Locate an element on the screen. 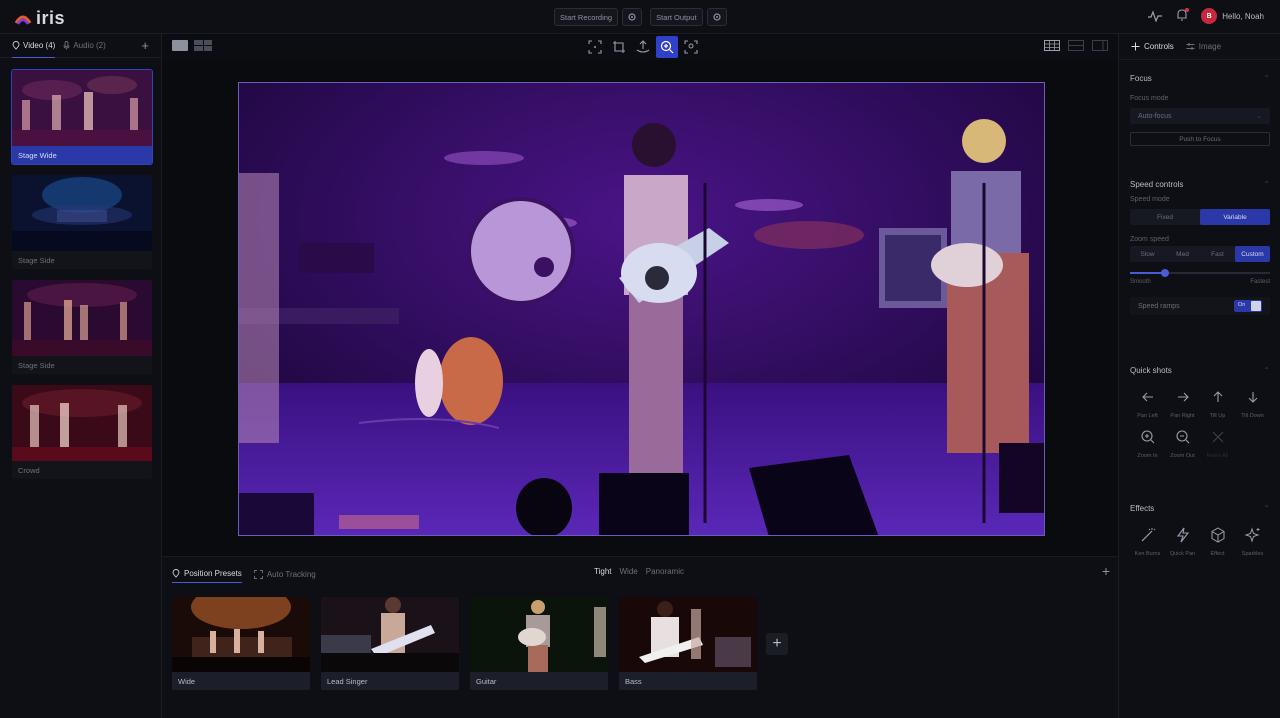  preset-card: Wide is located at coordinates (241, 643).